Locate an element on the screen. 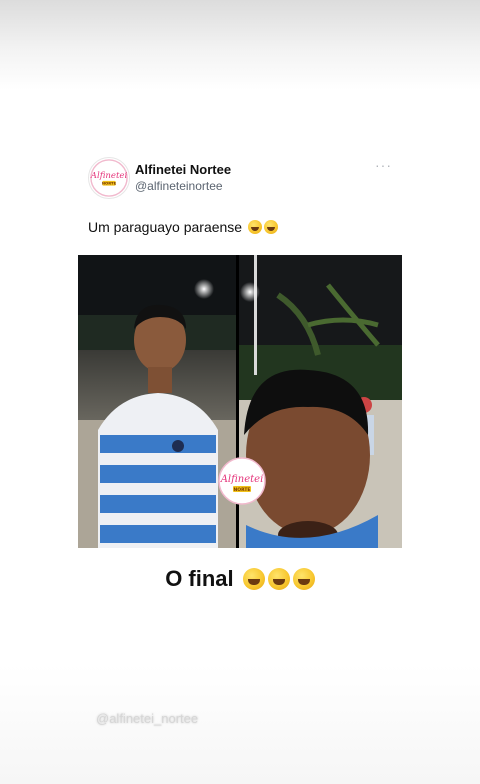  more-options-icon: ··· is located at coordinates (383, 165).